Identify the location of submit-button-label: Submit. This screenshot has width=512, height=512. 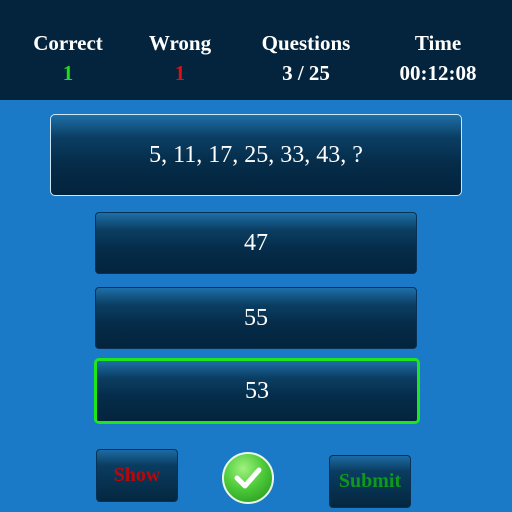
(370, 481).